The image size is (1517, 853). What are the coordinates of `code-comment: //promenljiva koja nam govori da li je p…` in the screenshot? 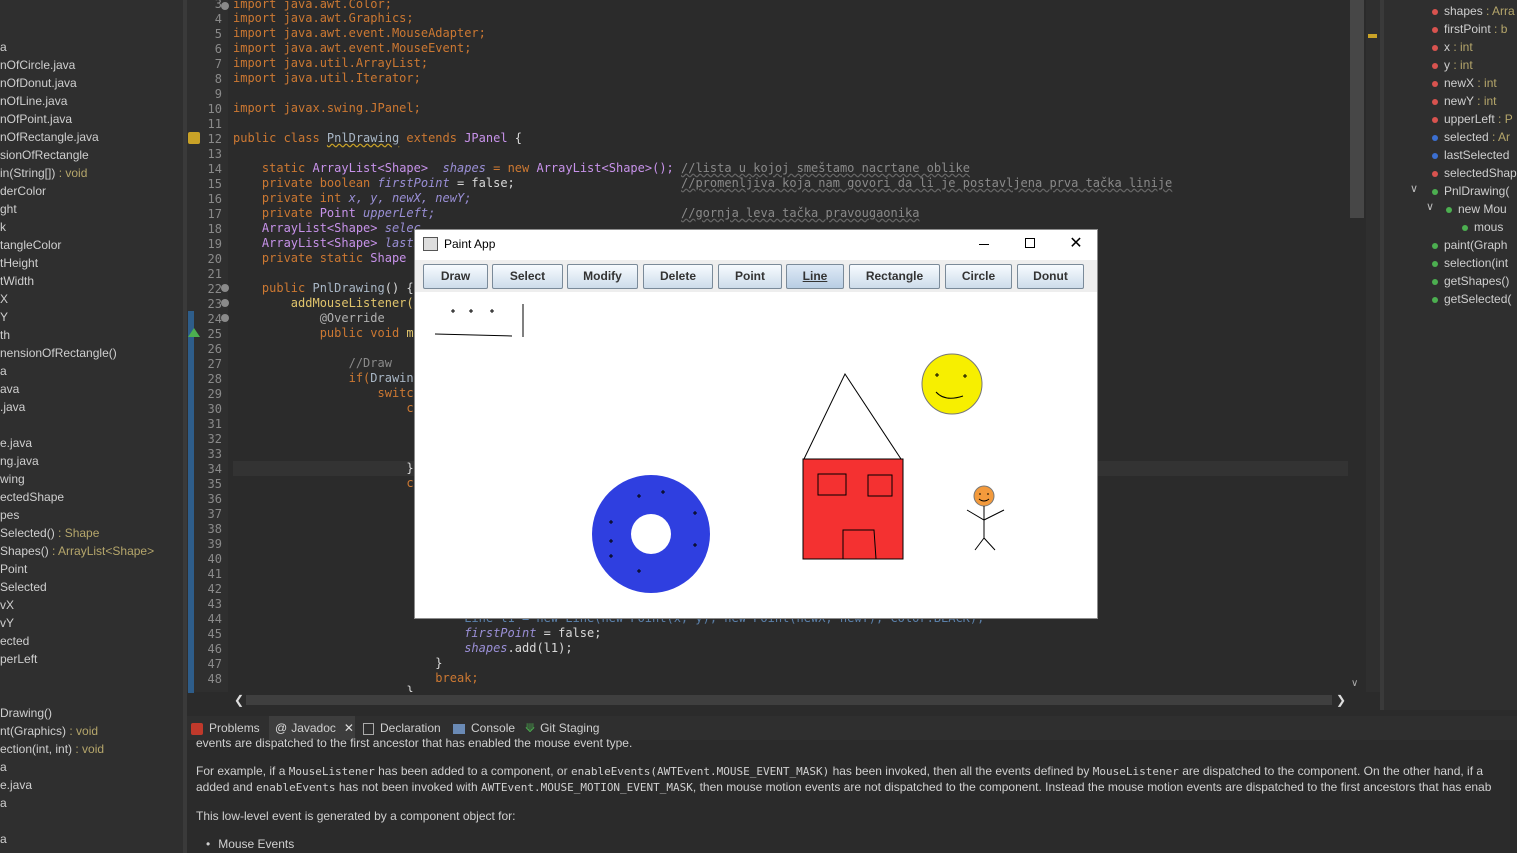 It's located at (926, 183).